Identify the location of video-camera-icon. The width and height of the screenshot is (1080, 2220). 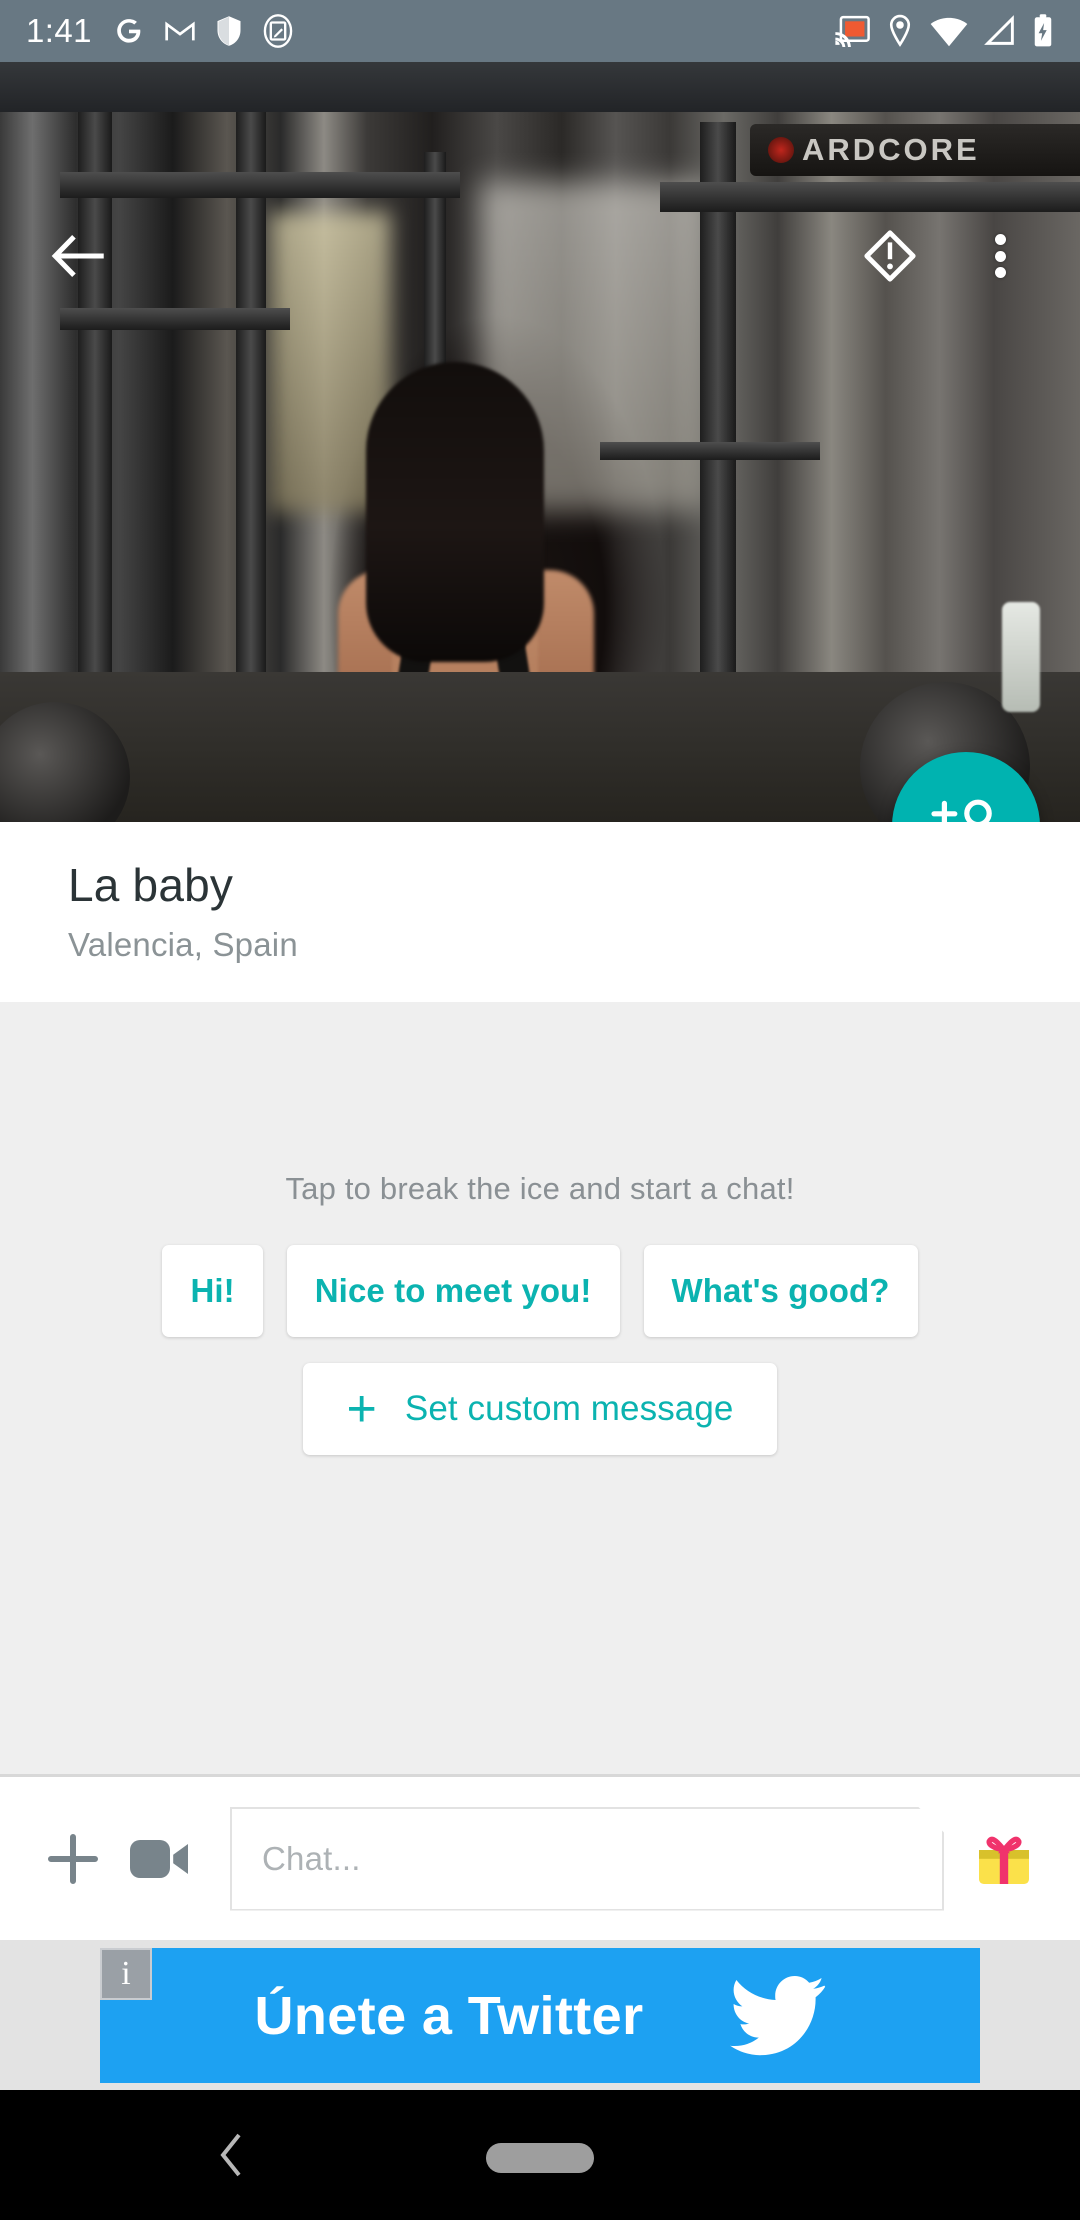
(159, 1858).